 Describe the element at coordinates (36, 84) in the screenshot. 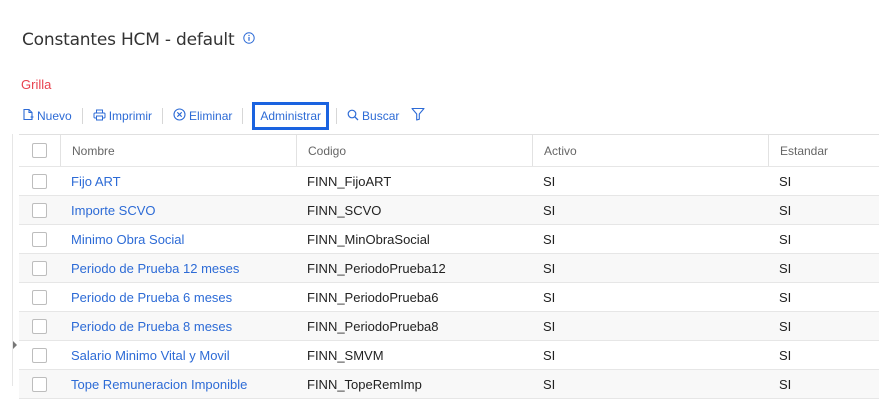

I see `section-label: Grilla` at that location.